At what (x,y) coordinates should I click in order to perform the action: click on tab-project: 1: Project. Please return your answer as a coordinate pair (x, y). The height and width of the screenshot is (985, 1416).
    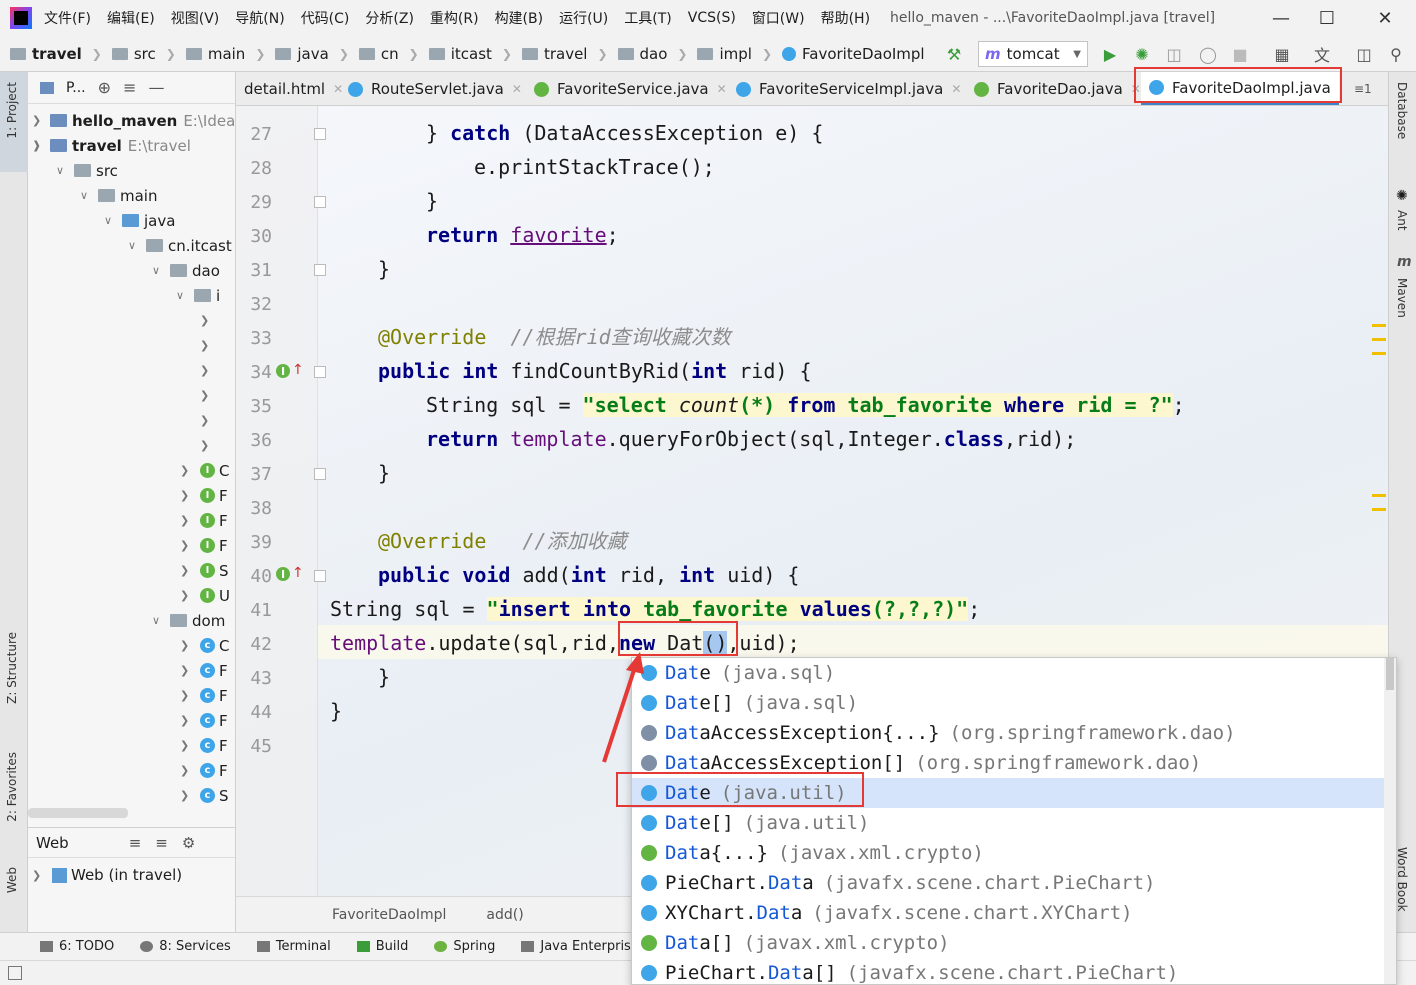
    Looking at the image, I should click on (12, 110).